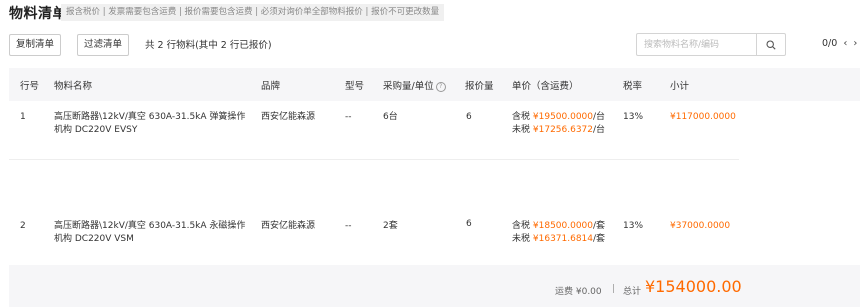  What do you see at coordinates (30, 86) in the screenshot?
I see `column-header-row-no: 行号` at bounding box center [30, 86].